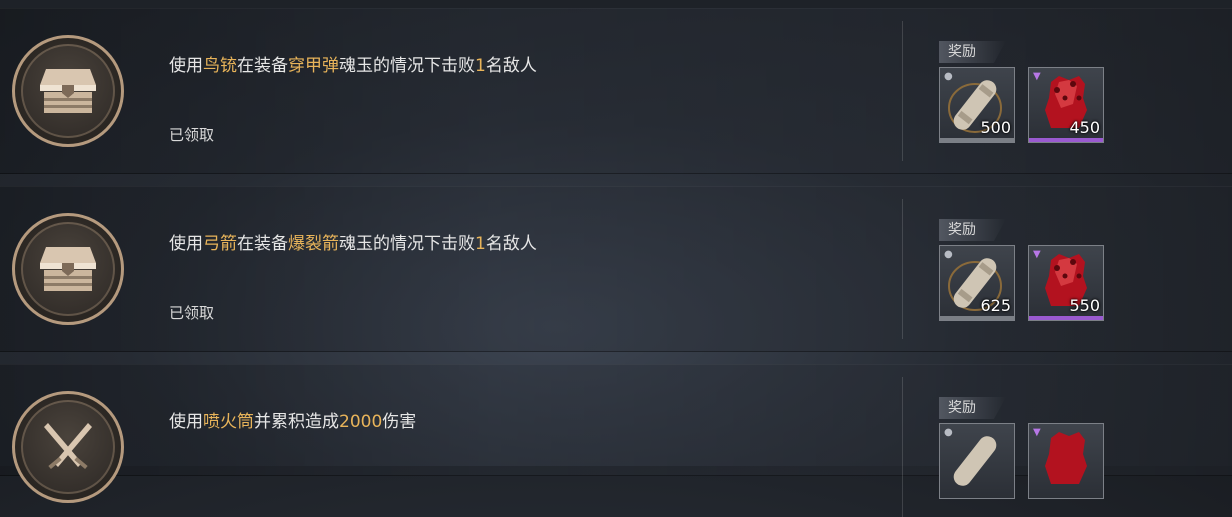  Describe the element at coordinates (977, 105) in the screenshot. I see `reward-item-scroll: ● 500` at that location.